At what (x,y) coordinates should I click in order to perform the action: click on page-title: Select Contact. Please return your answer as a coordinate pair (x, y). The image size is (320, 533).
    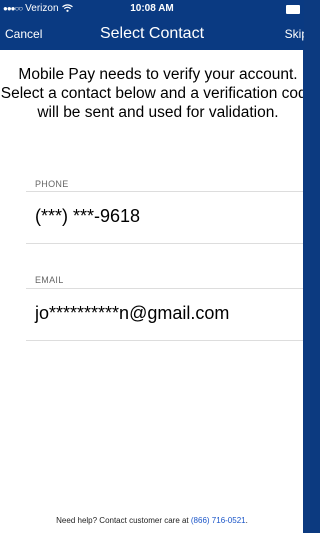
    Looking at the image, I should click on (152, 33).